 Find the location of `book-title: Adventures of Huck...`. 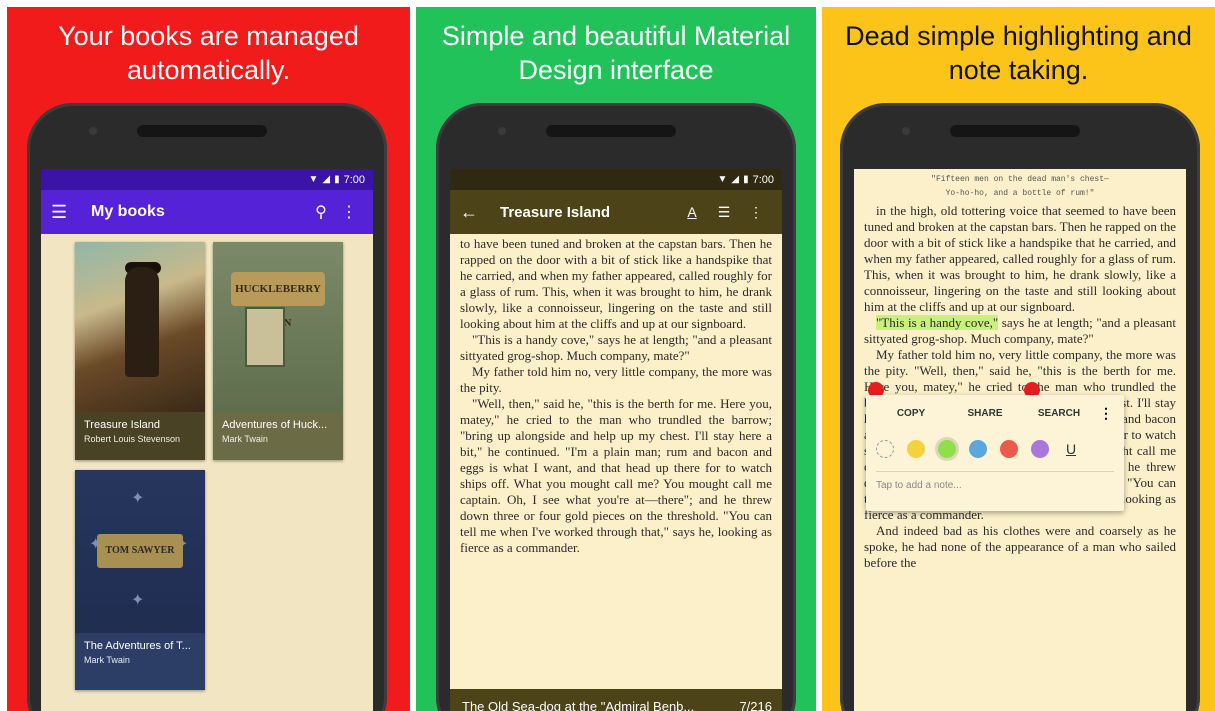

book-title: Adventures of Huck... is located at coordinates (275, 425).